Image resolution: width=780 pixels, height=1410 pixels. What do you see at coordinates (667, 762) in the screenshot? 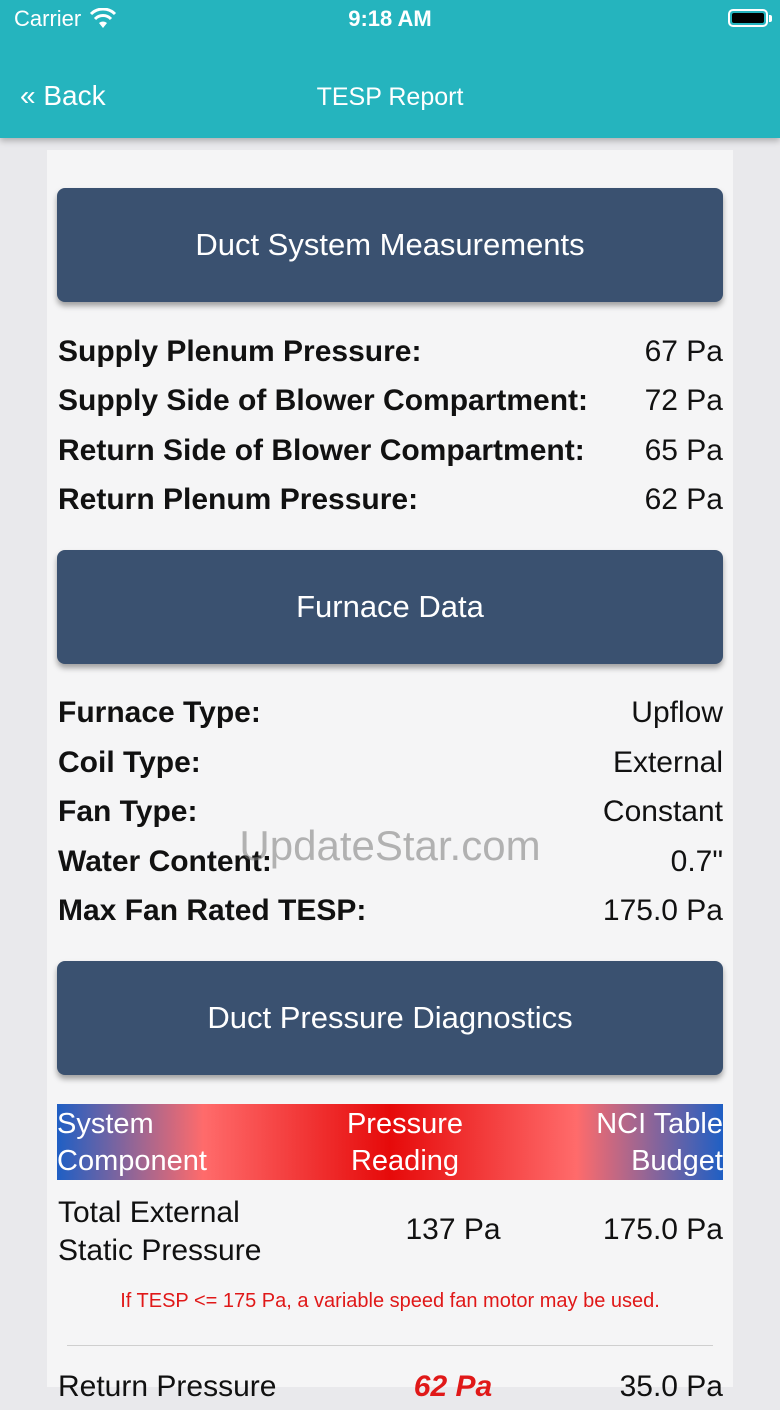
I see `furnace-row-value: External` at bounding box center [667, 762].